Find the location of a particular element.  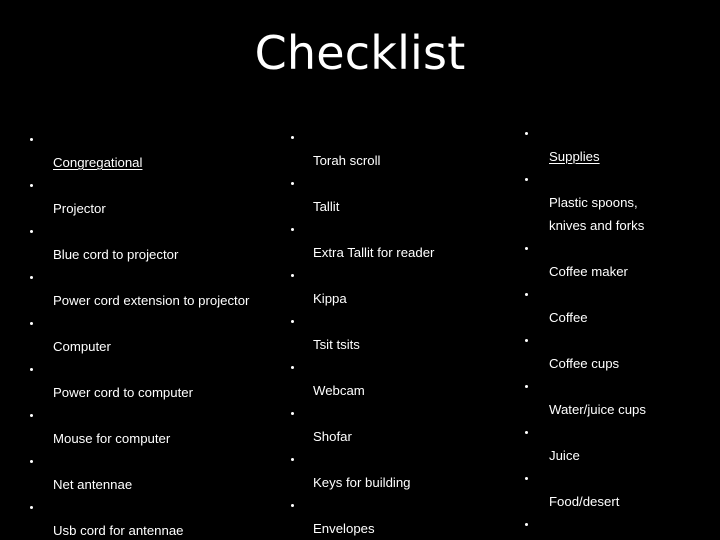

list-item: Net antennae is located at coordinates (146, 473).